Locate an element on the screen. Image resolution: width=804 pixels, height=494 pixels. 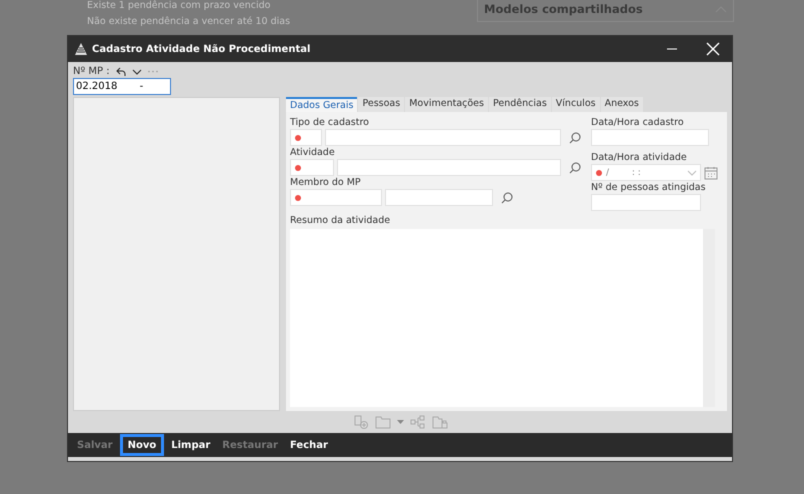
tab: Movimentações is located at coordinates (446, 104).